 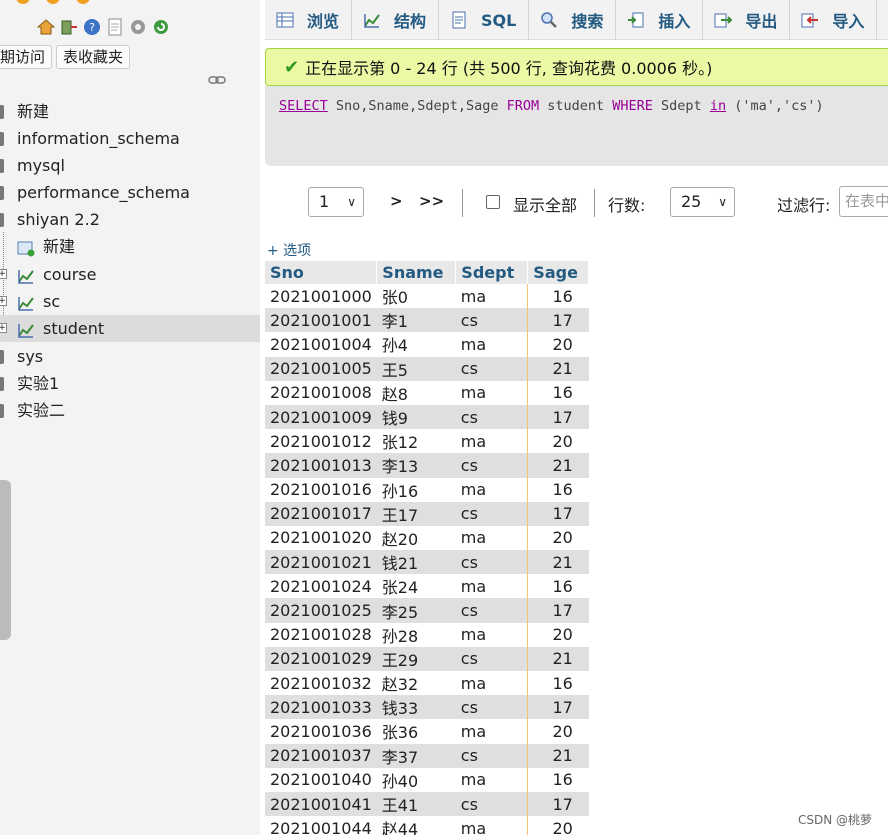 I want to click on tree-item-new-table: 新建, so click(x=130, y=246).